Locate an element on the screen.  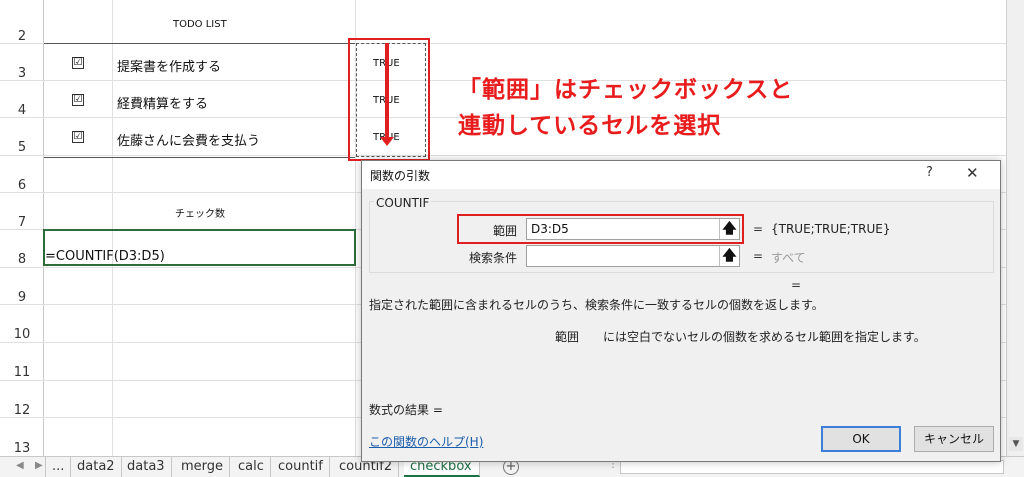
annotation-line-1: 「範囲」はチェックボックスと is located at coordinates (626, 90).